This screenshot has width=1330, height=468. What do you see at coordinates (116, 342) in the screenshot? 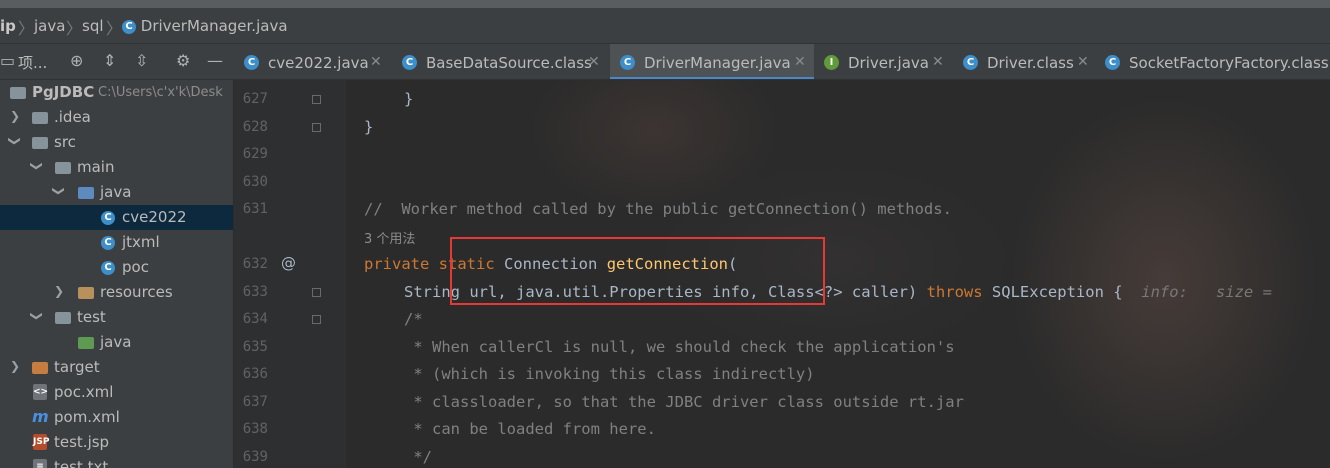
I see `tree-item-java-test: java` at bounding box center [116, 342].